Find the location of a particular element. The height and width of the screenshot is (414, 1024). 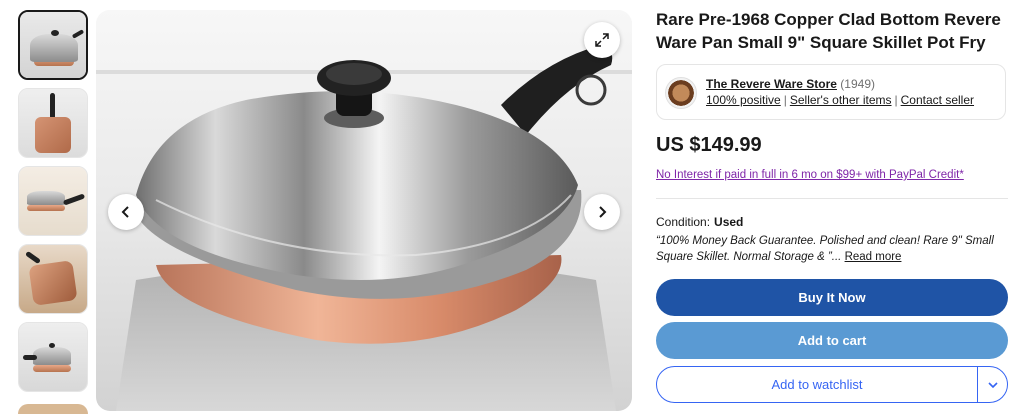

contact-seller-link: Contact seller is located at coordinates (937, 100).